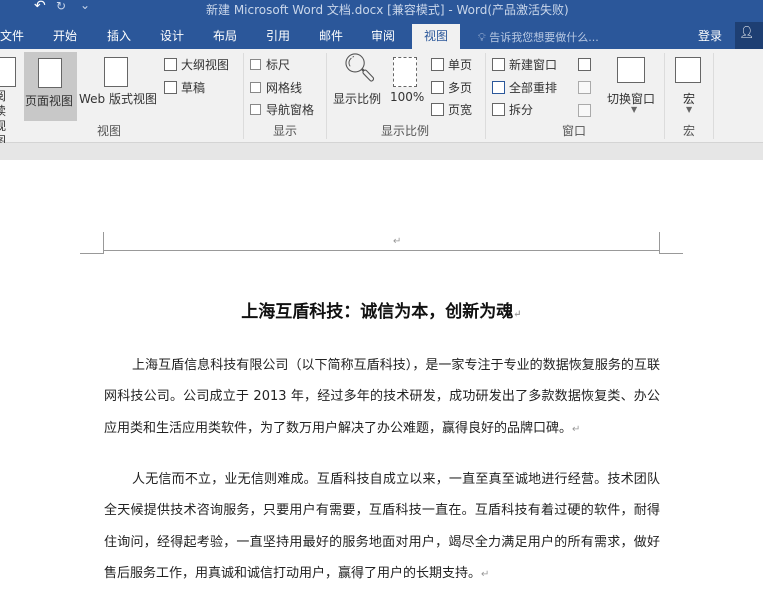 The image size is (763, 613). What do you see at coordinates (689, 131) in the screenshot?
I see `group-label-macros: 宏` at bounding box center [689, 131].